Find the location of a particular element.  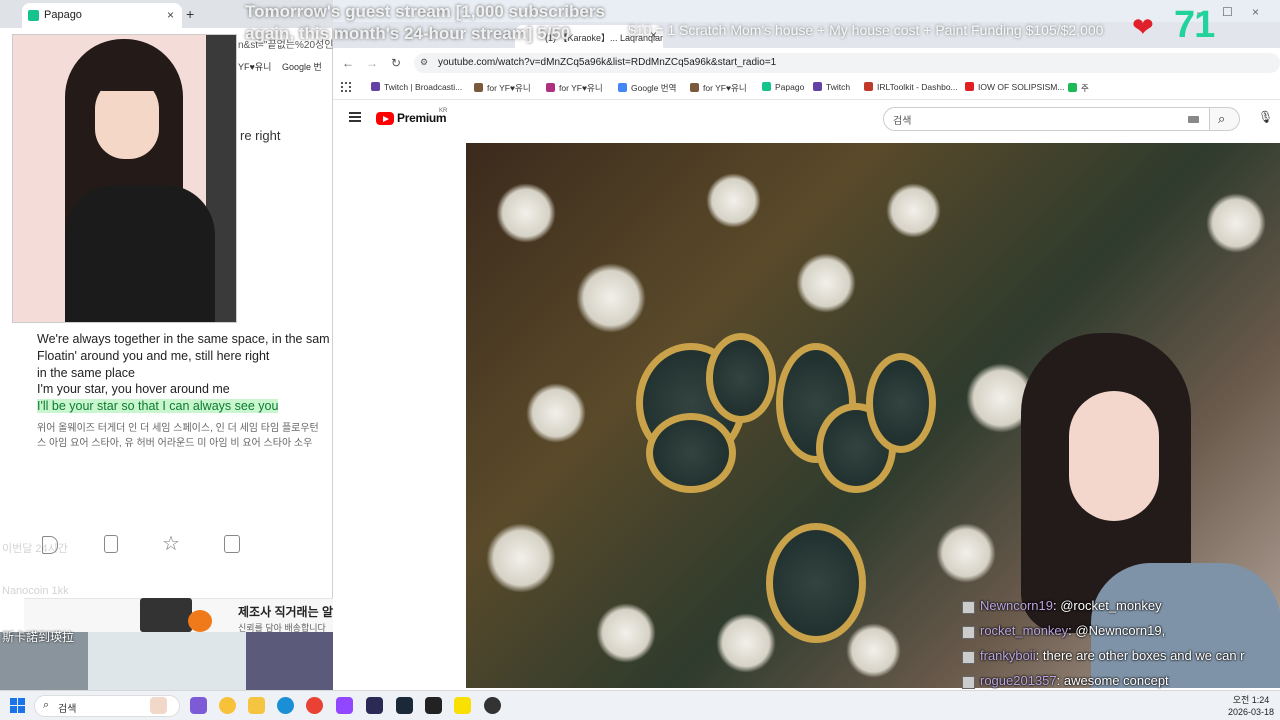

bookmark-item: Google 번역 is located at coordinates (647, 88).